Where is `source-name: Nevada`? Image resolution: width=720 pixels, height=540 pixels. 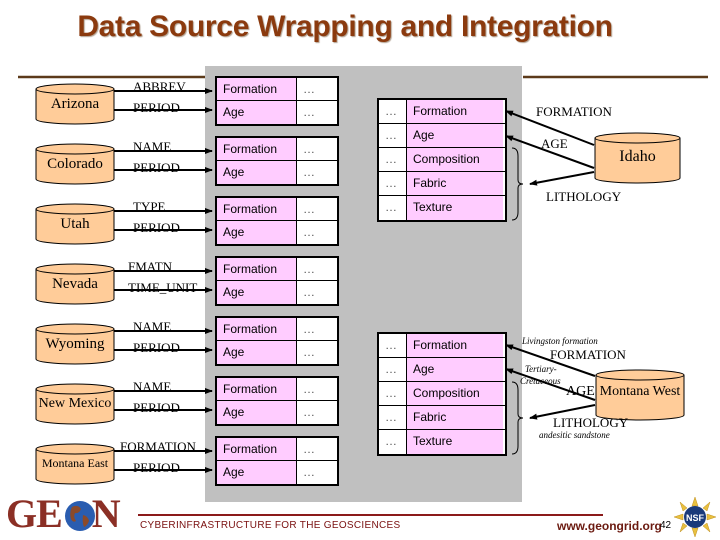 source-name: Nevada is located at coordinates (75, 284).